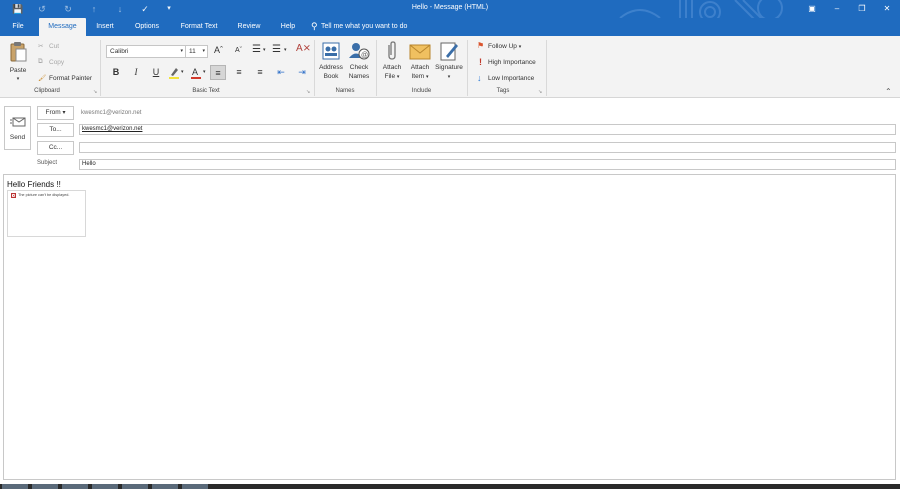 The image size is (900, 489). I want to click on close-icon: ✕, so click(887, 9).